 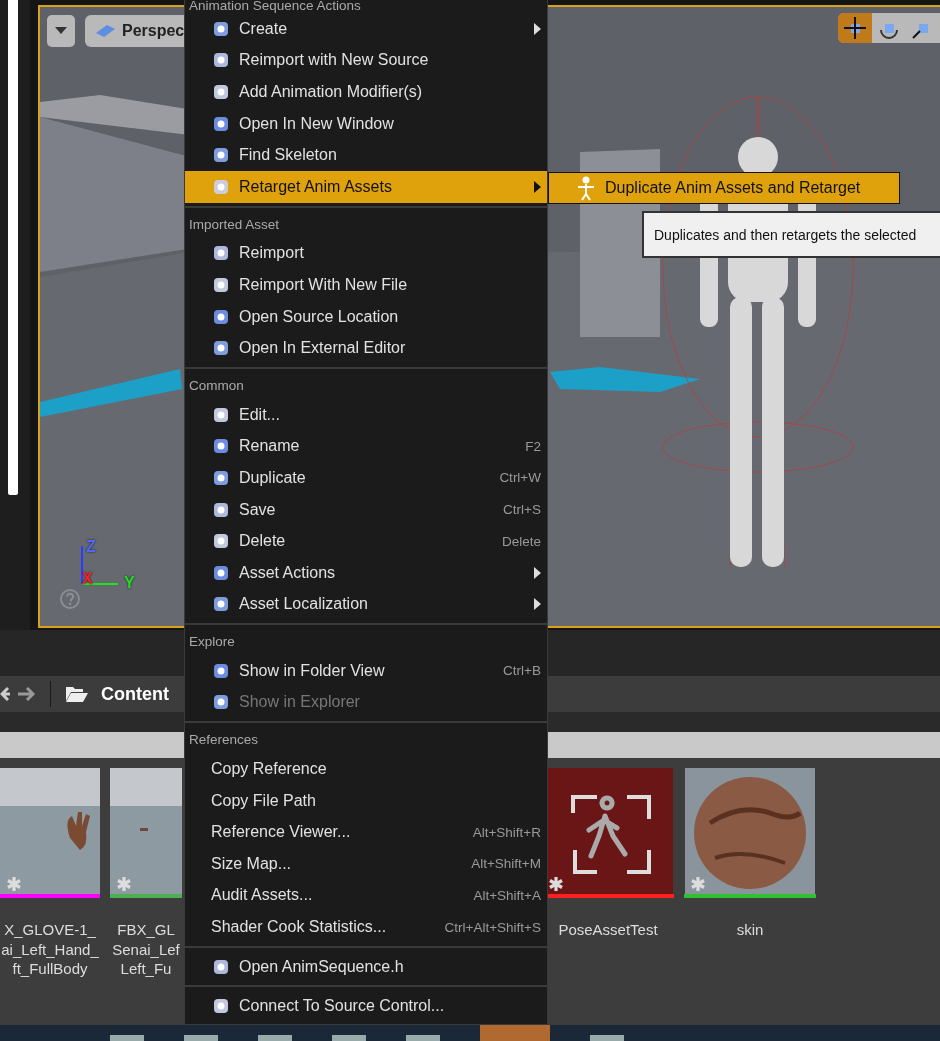 What do you see at coordinates (212, 642) in the screenshot?
I see `menu-section-title: Explore` at bounding box center [212, 642].